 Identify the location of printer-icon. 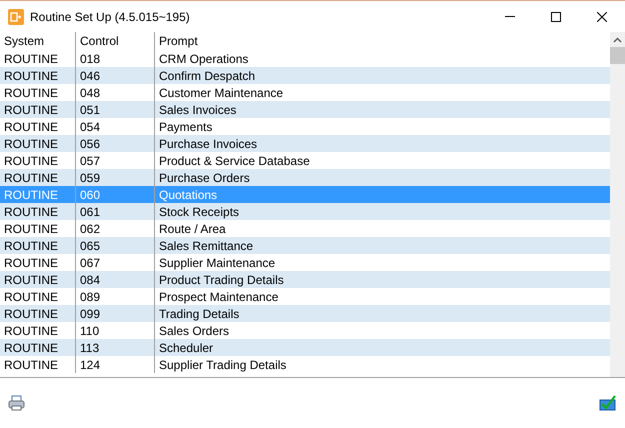
(16, 403).